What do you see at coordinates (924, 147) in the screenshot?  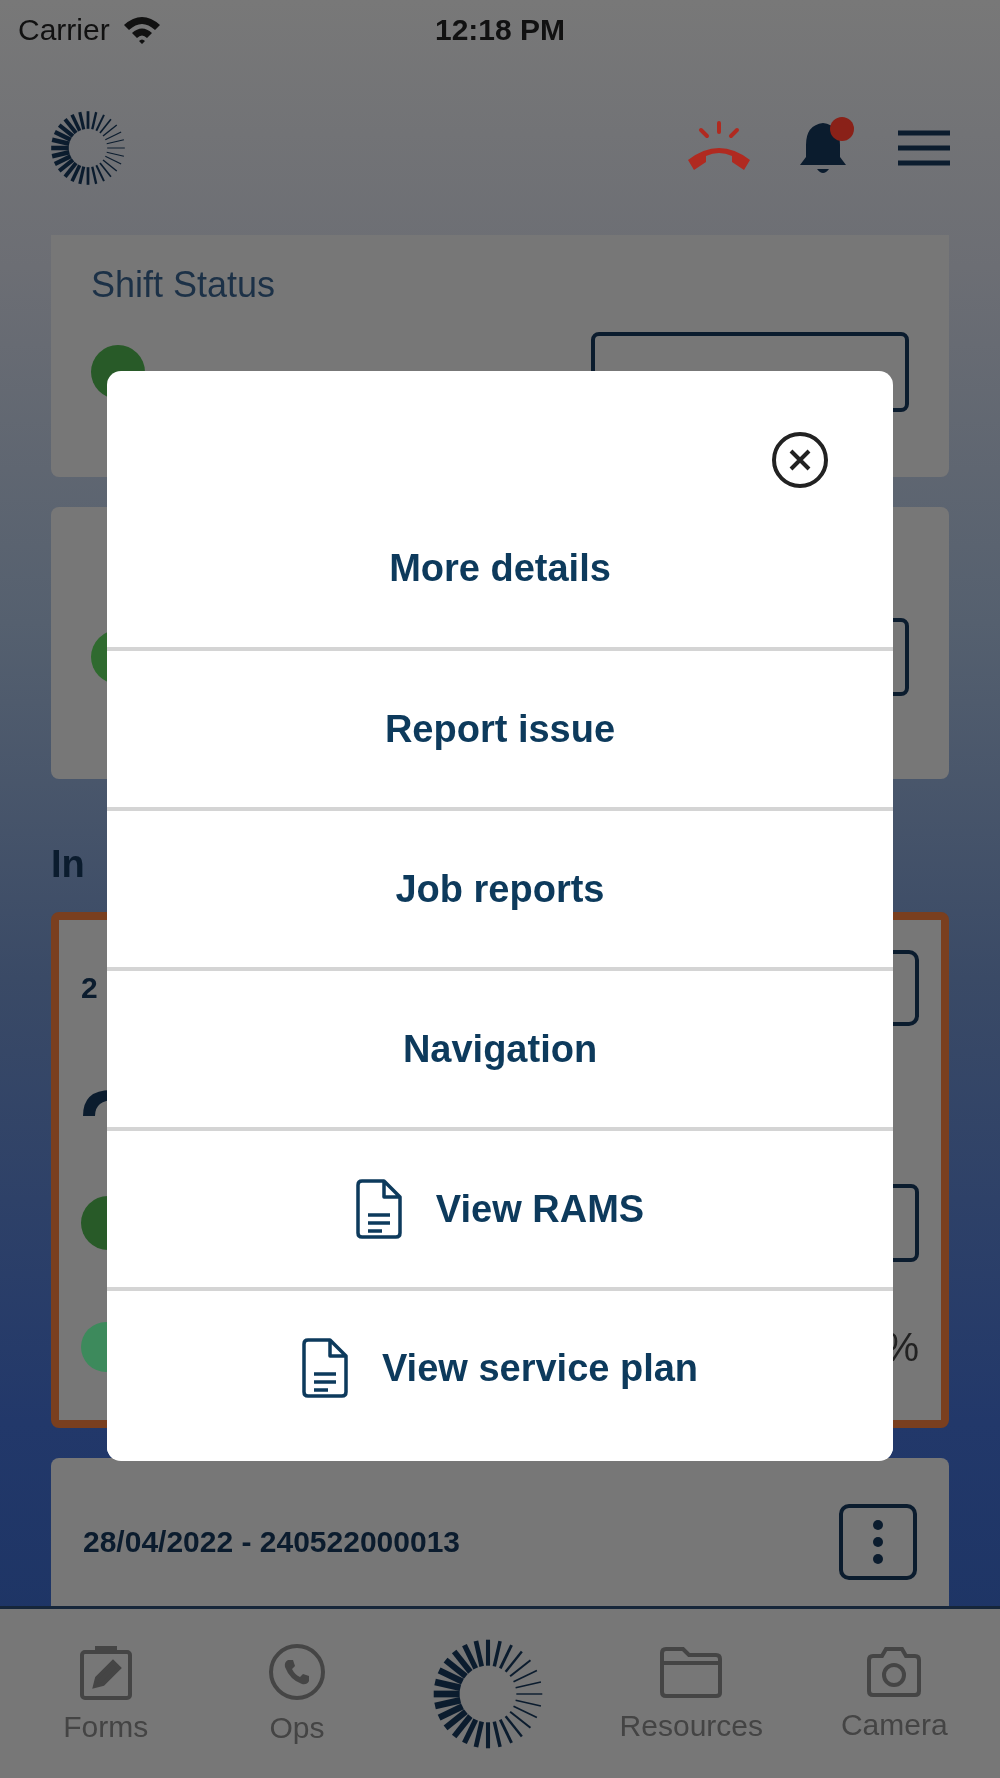 I see `menu-icon` at bounding box center [924, 147].